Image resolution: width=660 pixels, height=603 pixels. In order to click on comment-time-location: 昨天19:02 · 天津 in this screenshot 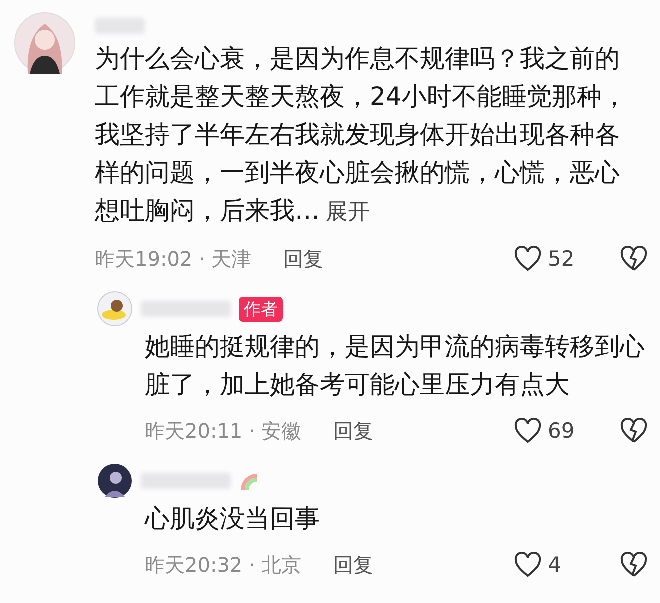, I will do `click(173, 259)`.